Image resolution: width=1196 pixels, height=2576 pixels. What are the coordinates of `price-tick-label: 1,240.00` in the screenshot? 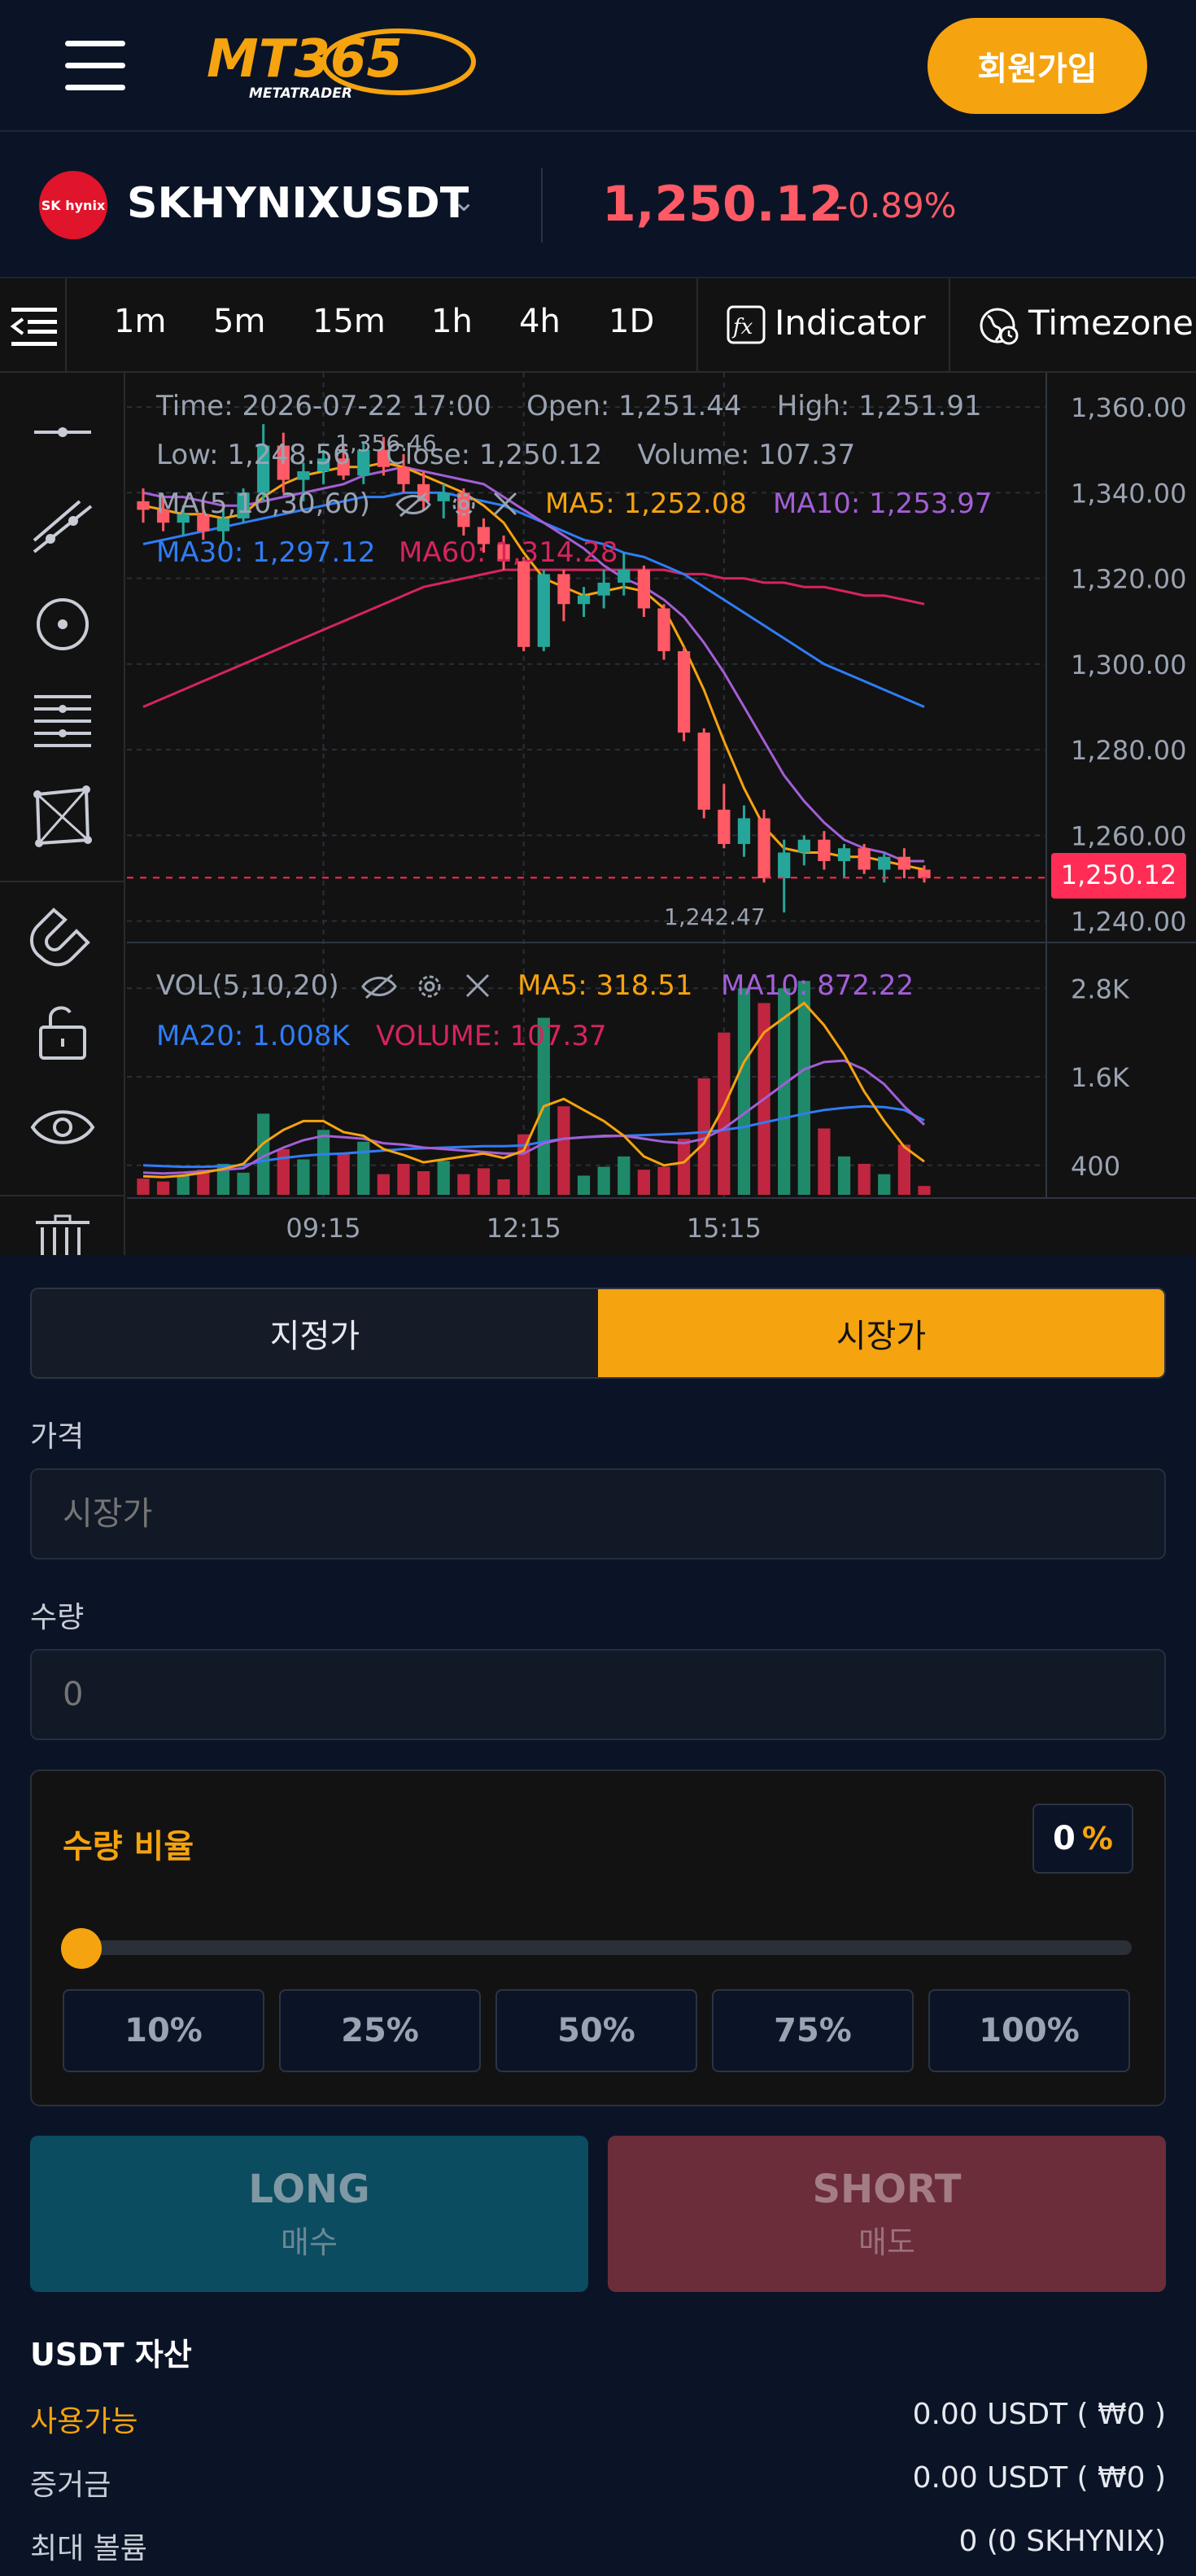 It's located at (1129, 923).